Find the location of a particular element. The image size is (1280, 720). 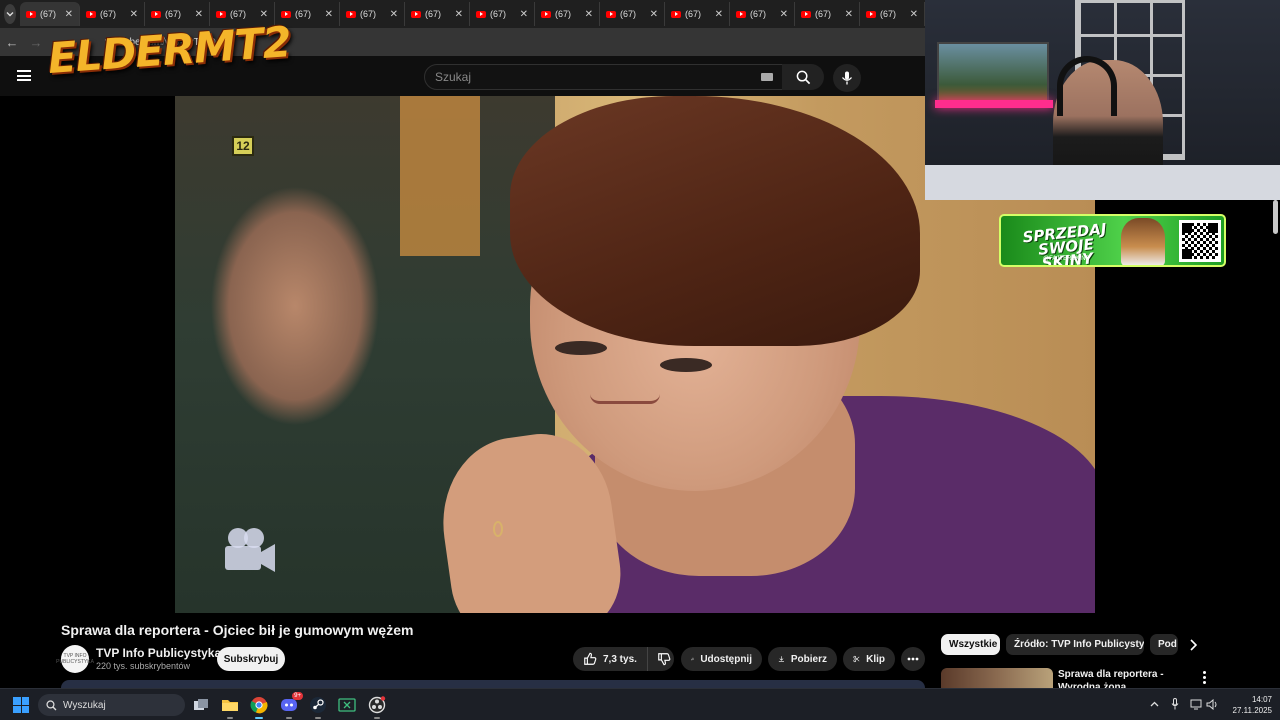

chevron-right-icon is located at coordinates (1193, 644).